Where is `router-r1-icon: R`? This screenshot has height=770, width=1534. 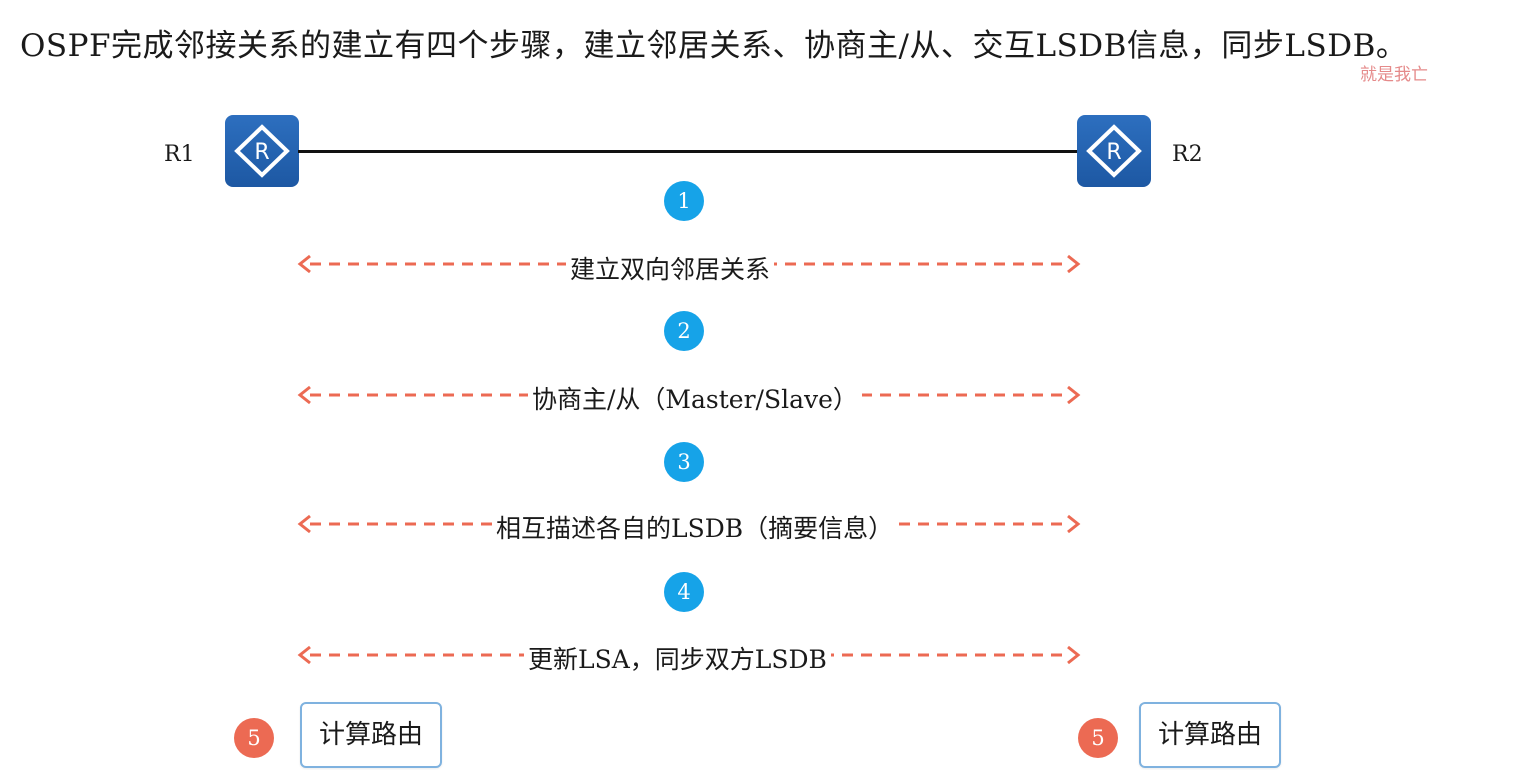
router-r1-icon: R is located at coordinates (262, 151).